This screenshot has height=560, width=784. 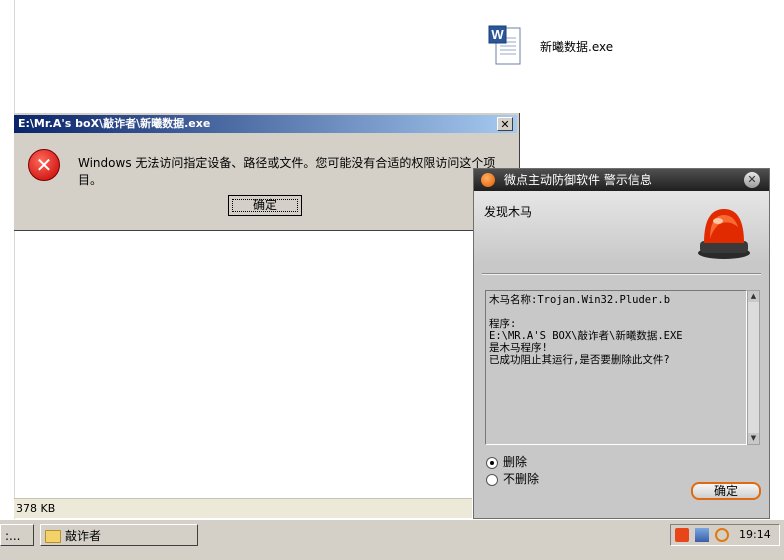 What do you see at coordinates (492, 462) in the screenshot?
I see `radio-checked-icon` at bounding box center [492, 462].